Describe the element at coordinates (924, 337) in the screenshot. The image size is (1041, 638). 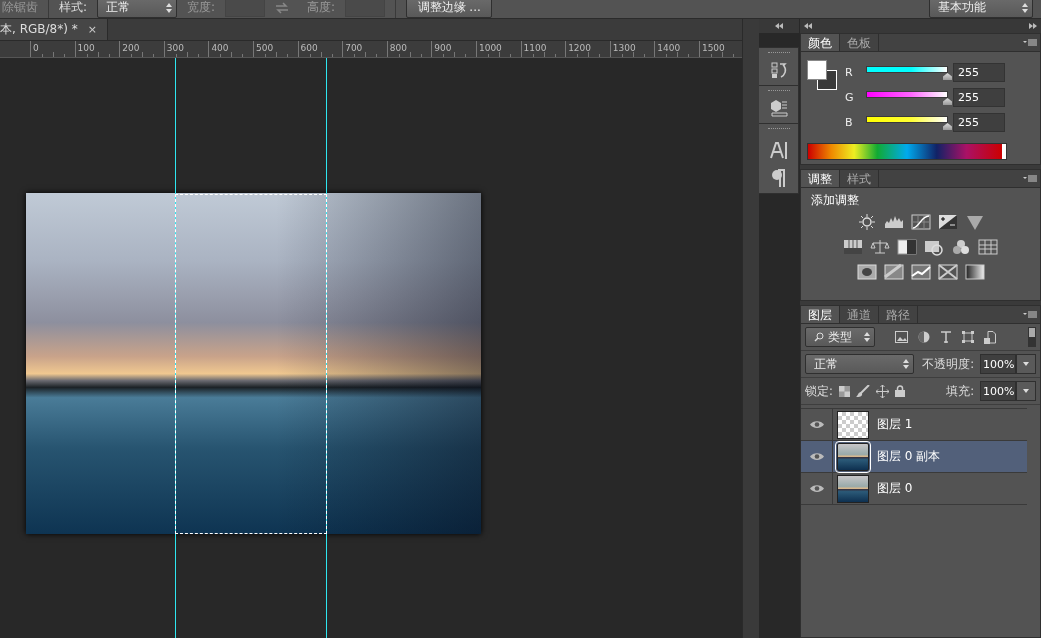
I see `adjustment-filter-icon` at that location.